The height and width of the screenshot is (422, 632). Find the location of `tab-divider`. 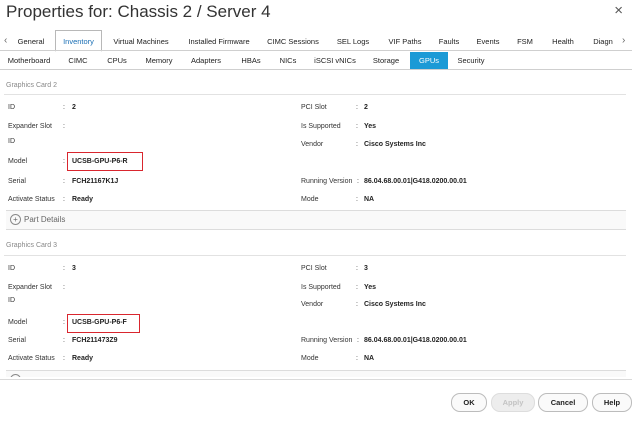

tab-divider is located at coordinates (316, 50).